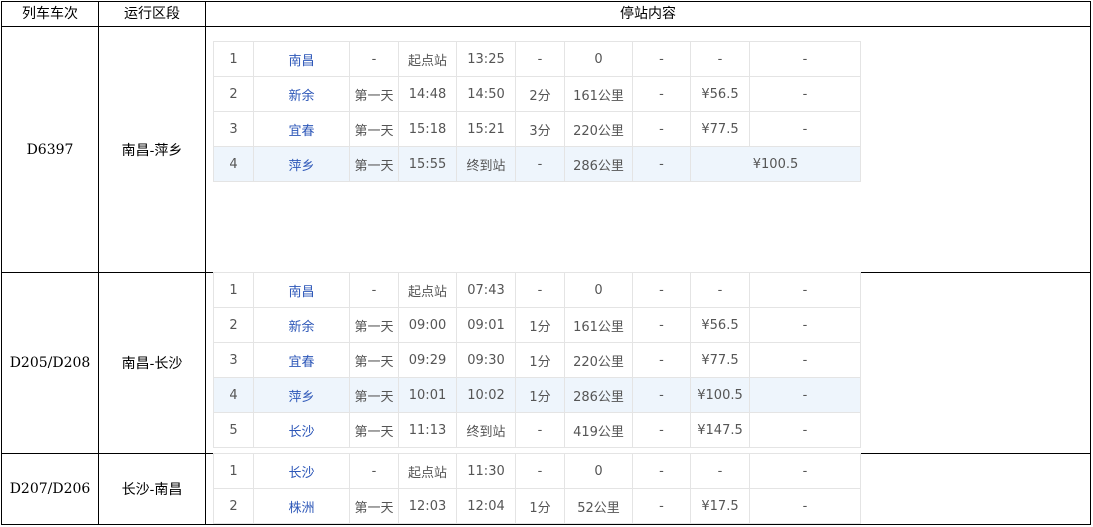  Describe the element at coordinates (537, 506) in the screenshot. I see `stop-row: 2 株洲 第一天 12:03 12:04 1分 52公里 - ¥17.5-` at that location.